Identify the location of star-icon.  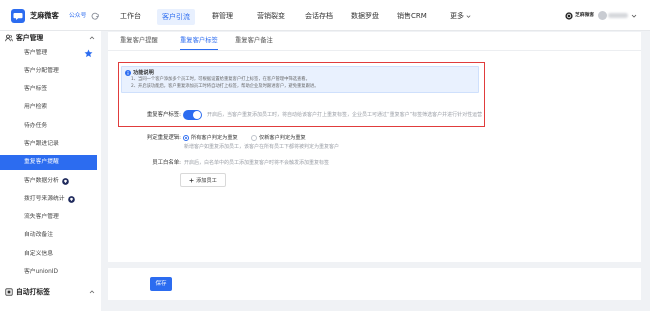
(88, 53).